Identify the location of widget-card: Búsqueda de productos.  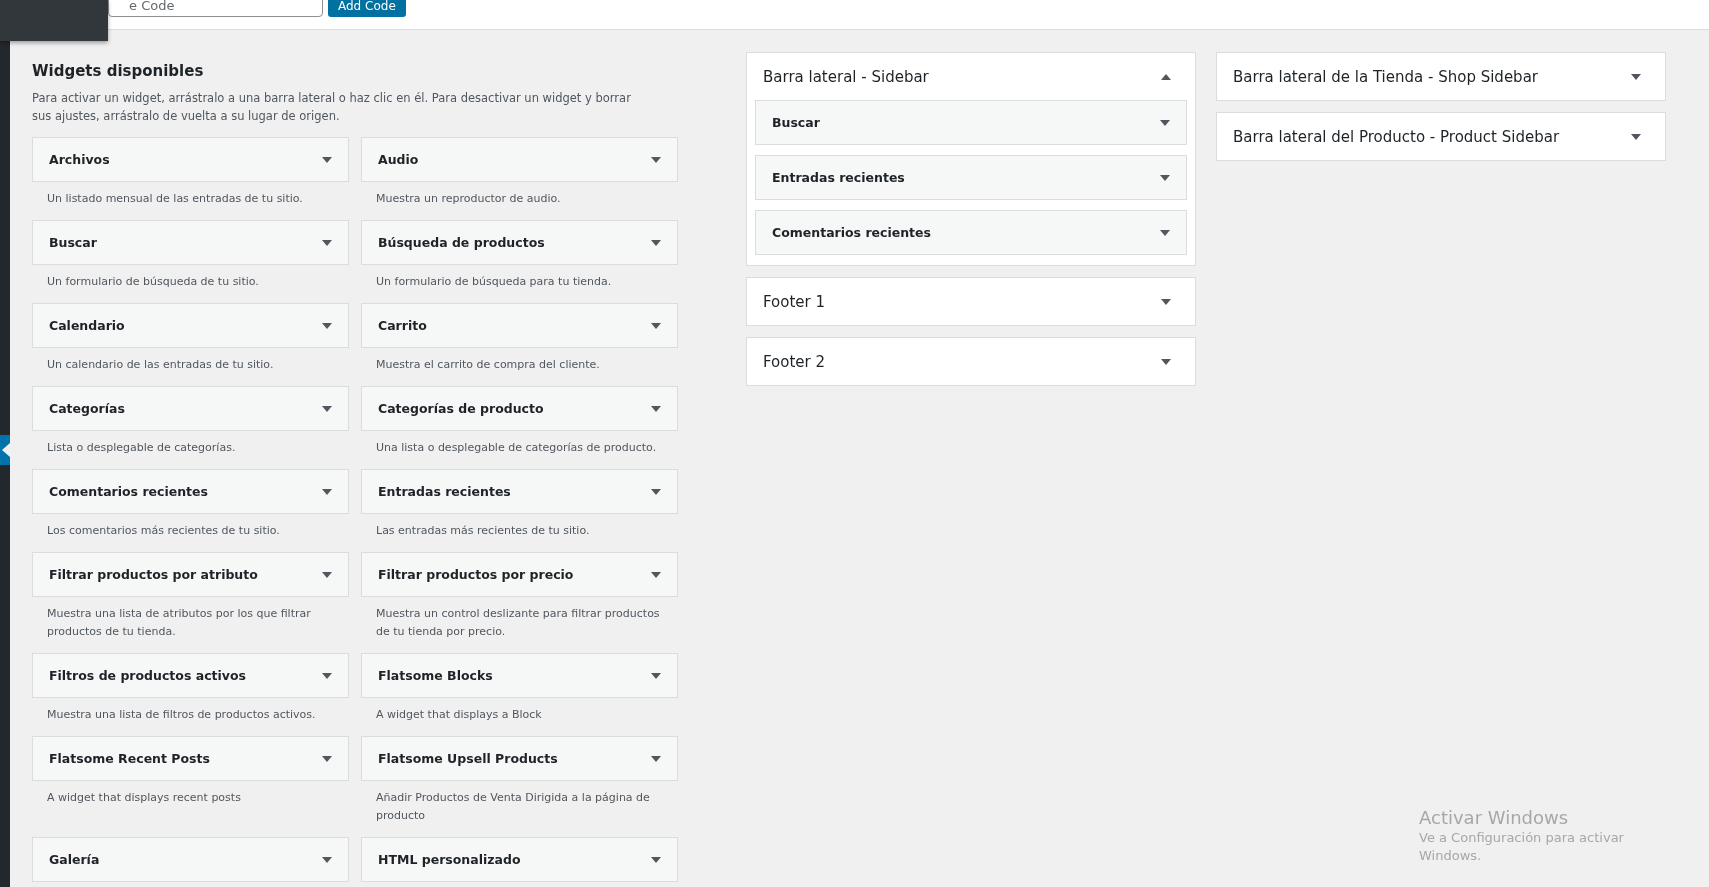
(519, 242).